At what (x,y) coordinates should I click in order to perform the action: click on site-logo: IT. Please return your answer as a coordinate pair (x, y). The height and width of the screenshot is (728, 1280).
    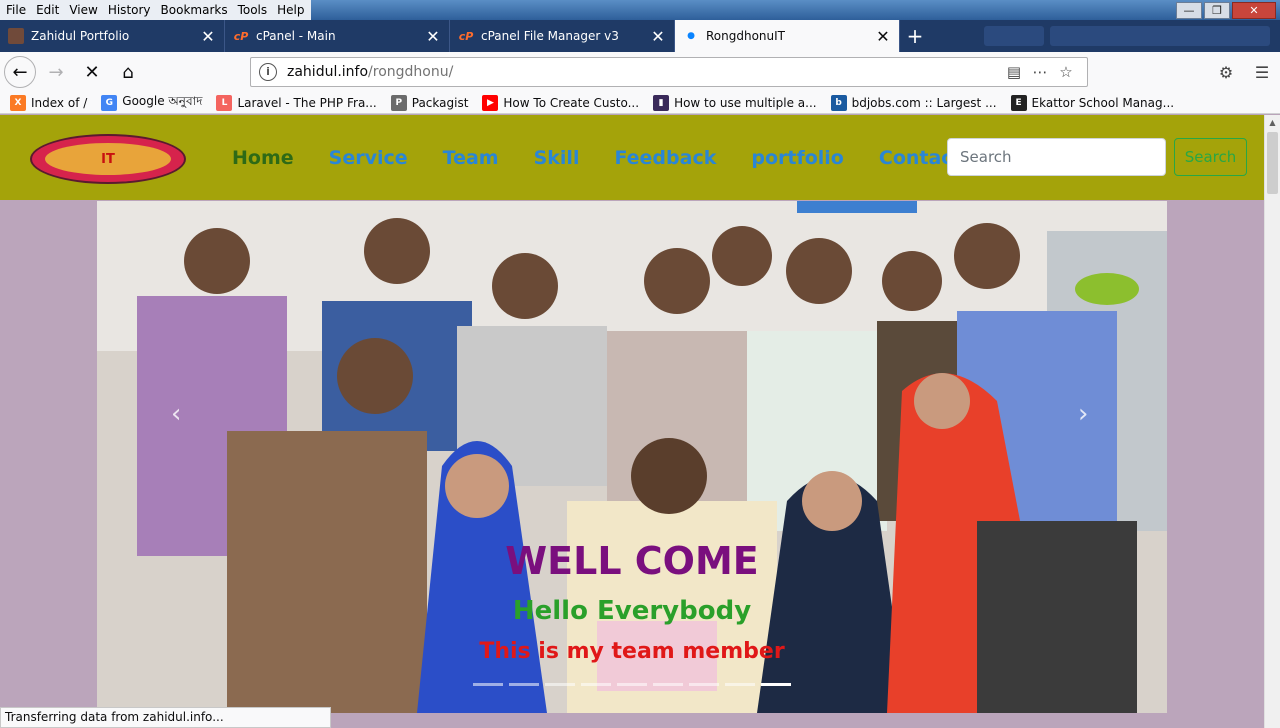
    Looking at the image, I should click on (108, 159).